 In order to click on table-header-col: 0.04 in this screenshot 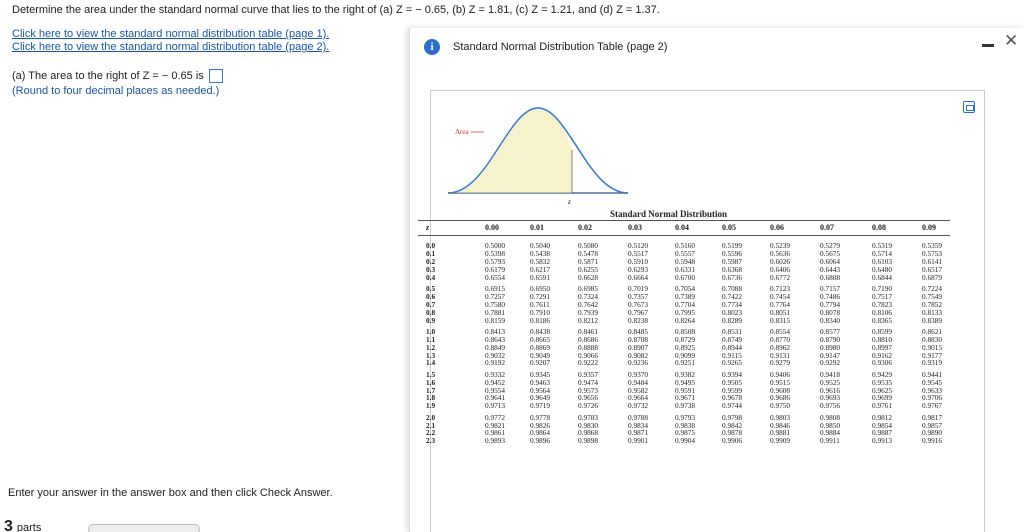, I will do `click(682, 227)`.